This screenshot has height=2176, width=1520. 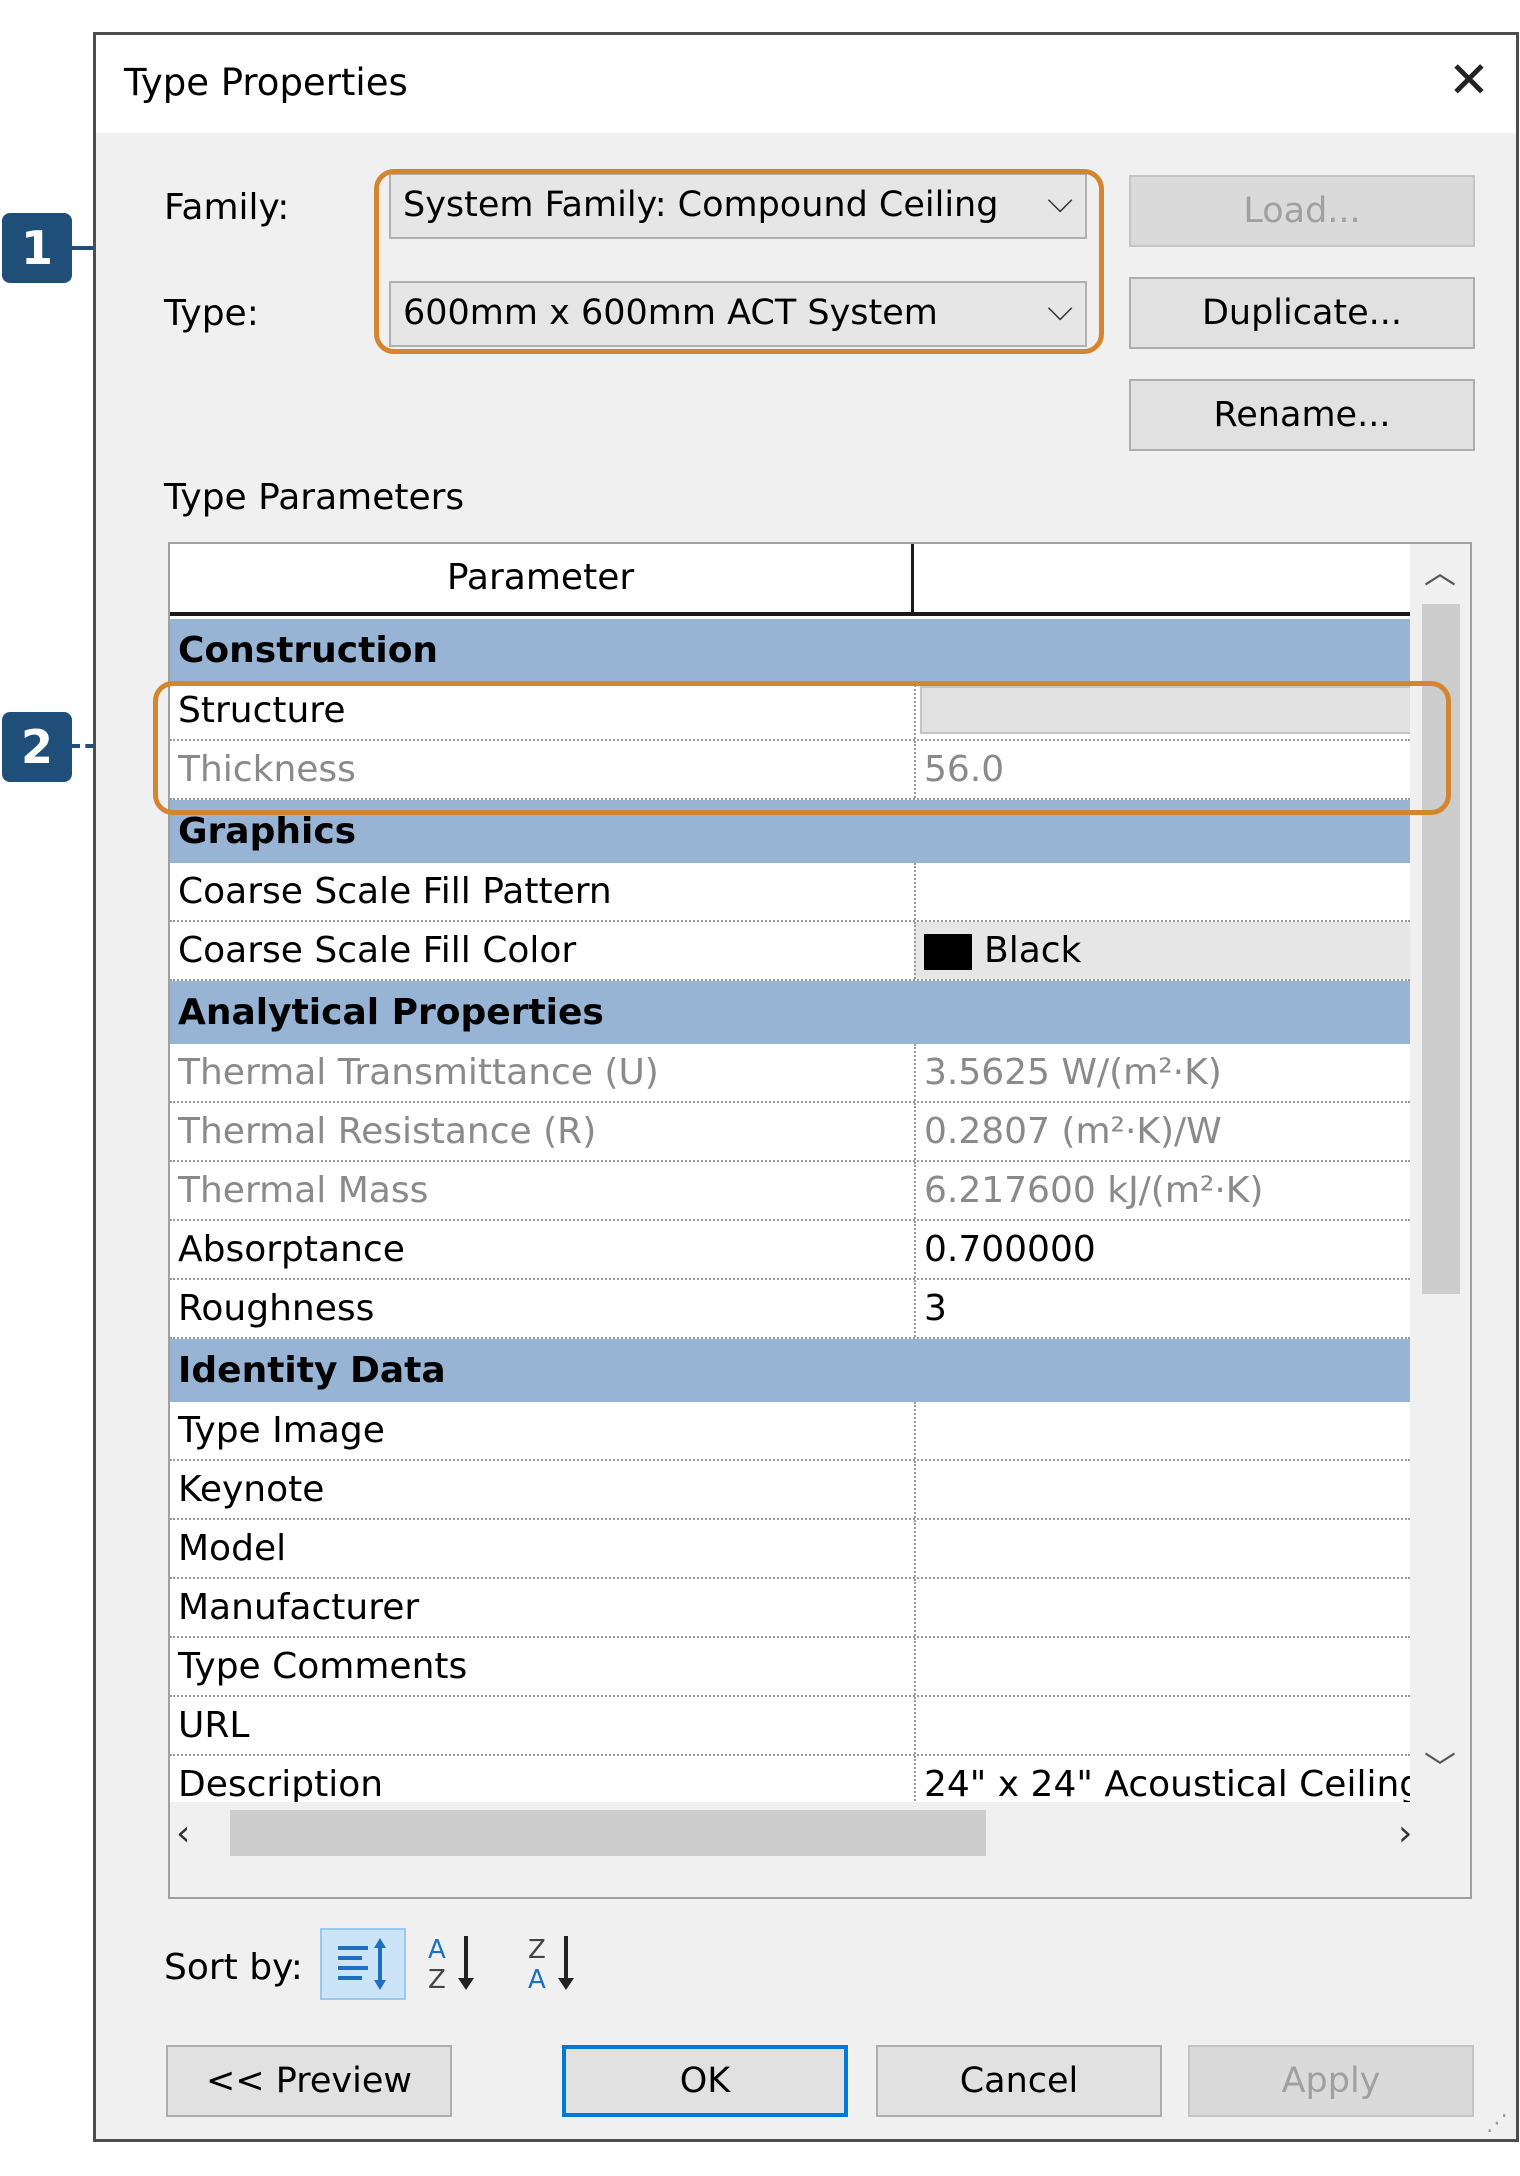 I want to click on param-name: Thermal Mass, so click(x=303, y=1190).